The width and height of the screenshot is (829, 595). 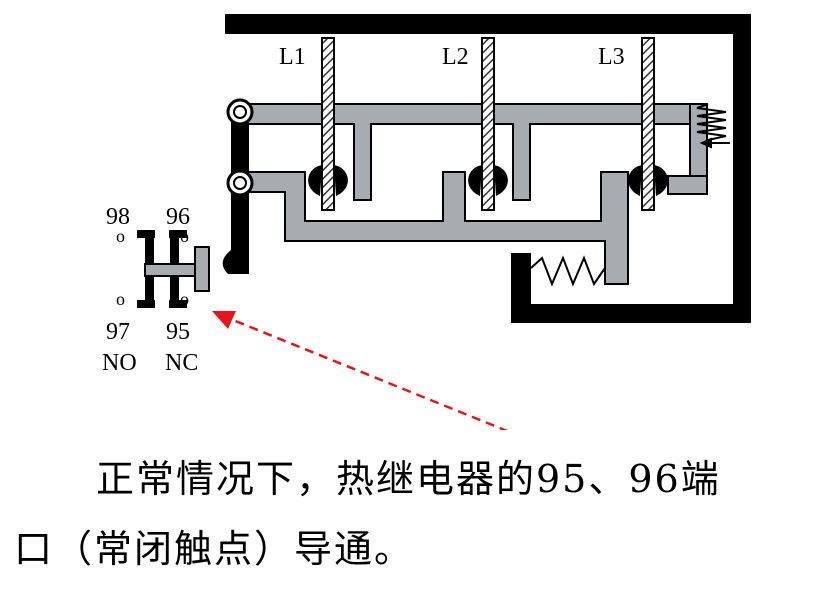 I want to click on return-spring, so click(x=568, y=271).